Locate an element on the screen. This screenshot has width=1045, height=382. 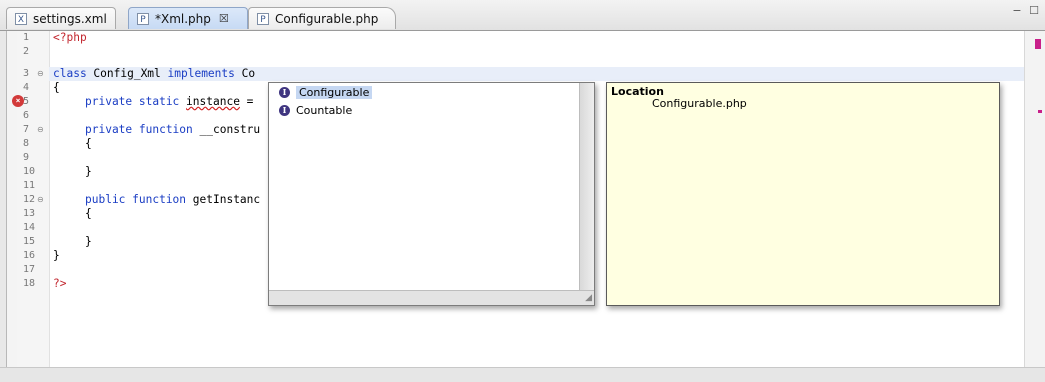
line-number: 9 is located at coordinates (26, 157).